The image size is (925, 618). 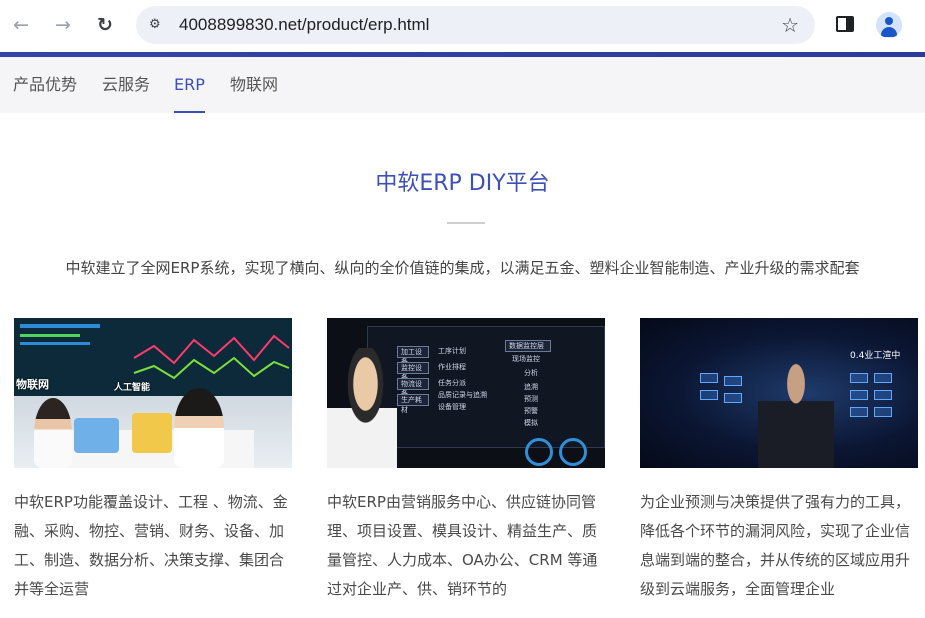 What do you see at coordinates (21, 25) in the screenshot?
I see `back-arrow-icon: ←` at bounding box center [21, 25].